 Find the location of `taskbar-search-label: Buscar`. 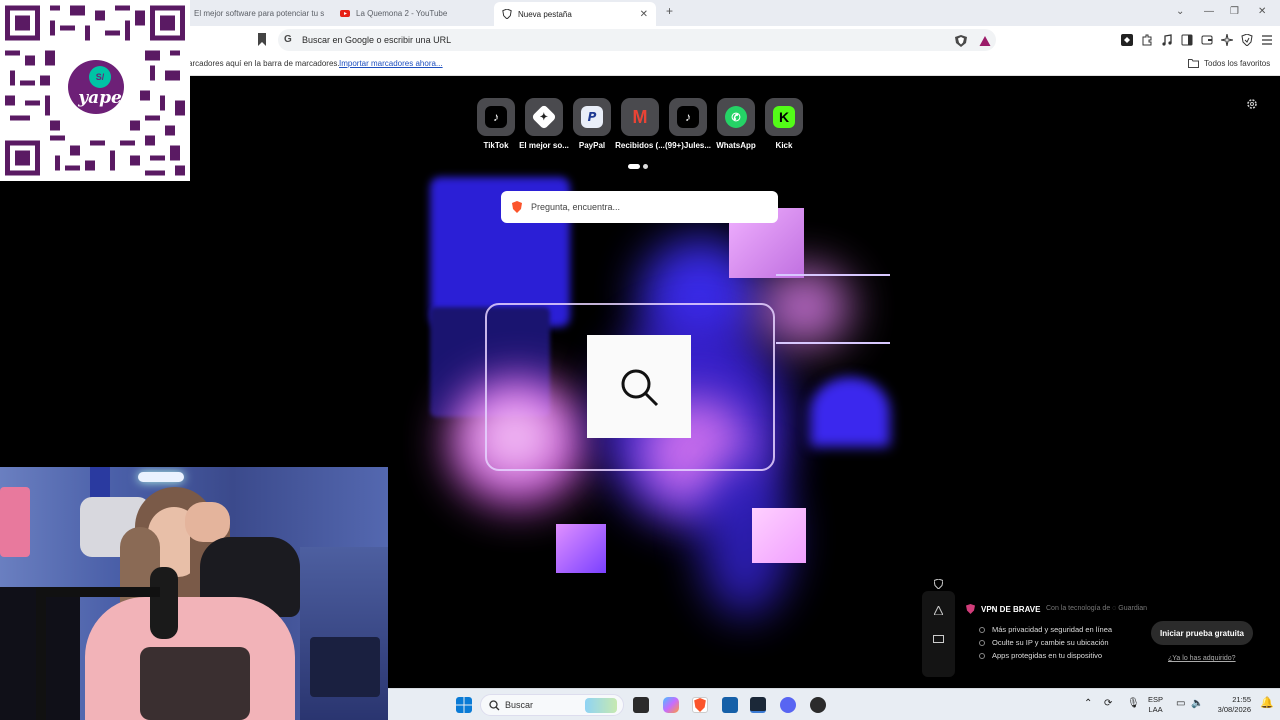

taskbar-search-label: Buscar is located at coordinates (519, 705).